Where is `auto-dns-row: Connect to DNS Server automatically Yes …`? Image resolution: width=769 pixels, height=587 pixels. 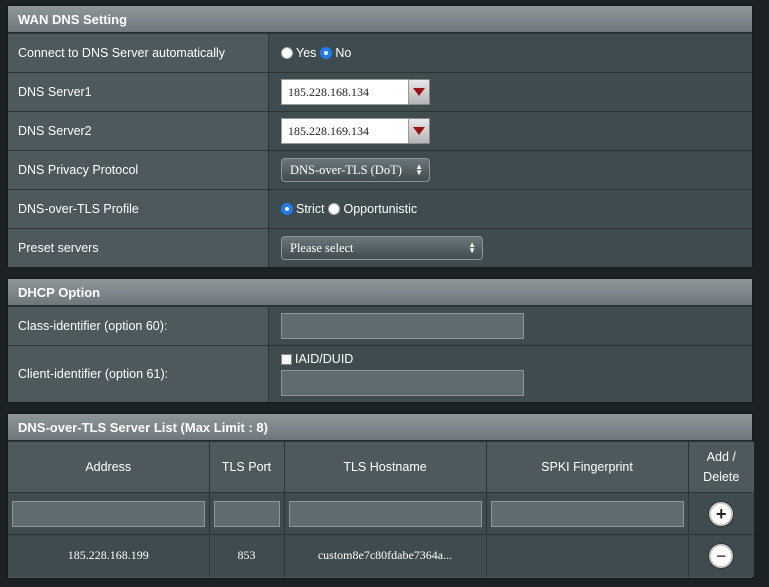
auto-dns-row: Connect to DNS Server automatically Yes … is located at coordinates (380, 52).